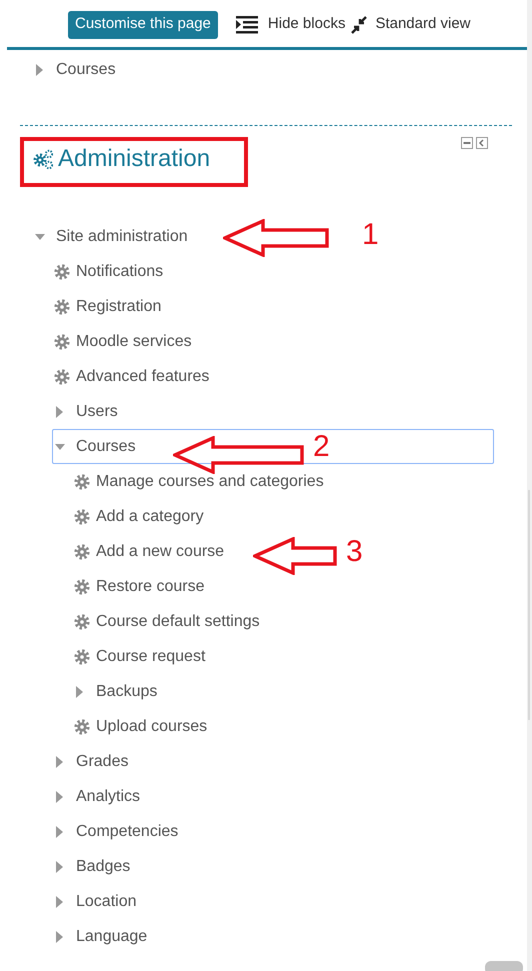  Describe the element at coordinates (93, 866) in the screenshot. I see `tree-item: Badges` at that location.